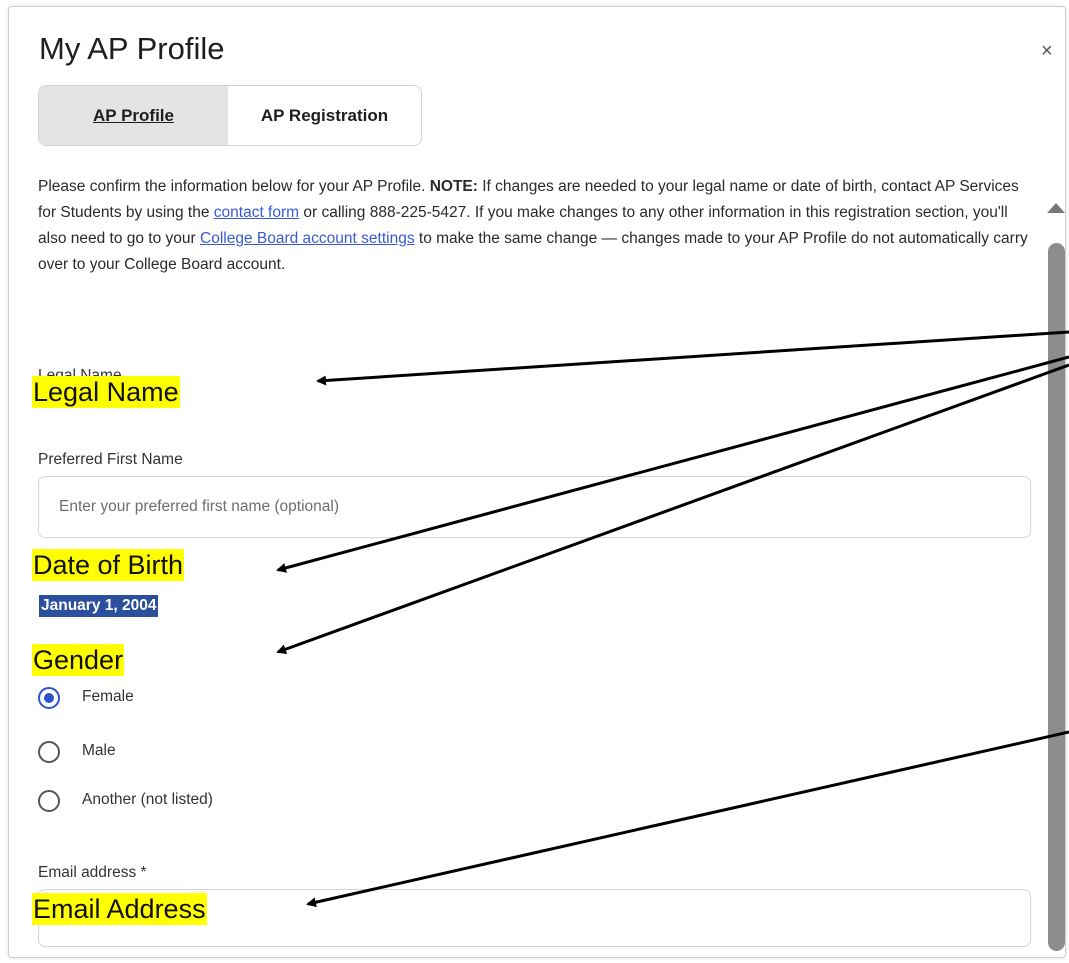 The height and width of the screenshot is (963, 1069). Describe the element at coordinates (687, 819) in the screenshot. I see `email-address-arrow` at that location.